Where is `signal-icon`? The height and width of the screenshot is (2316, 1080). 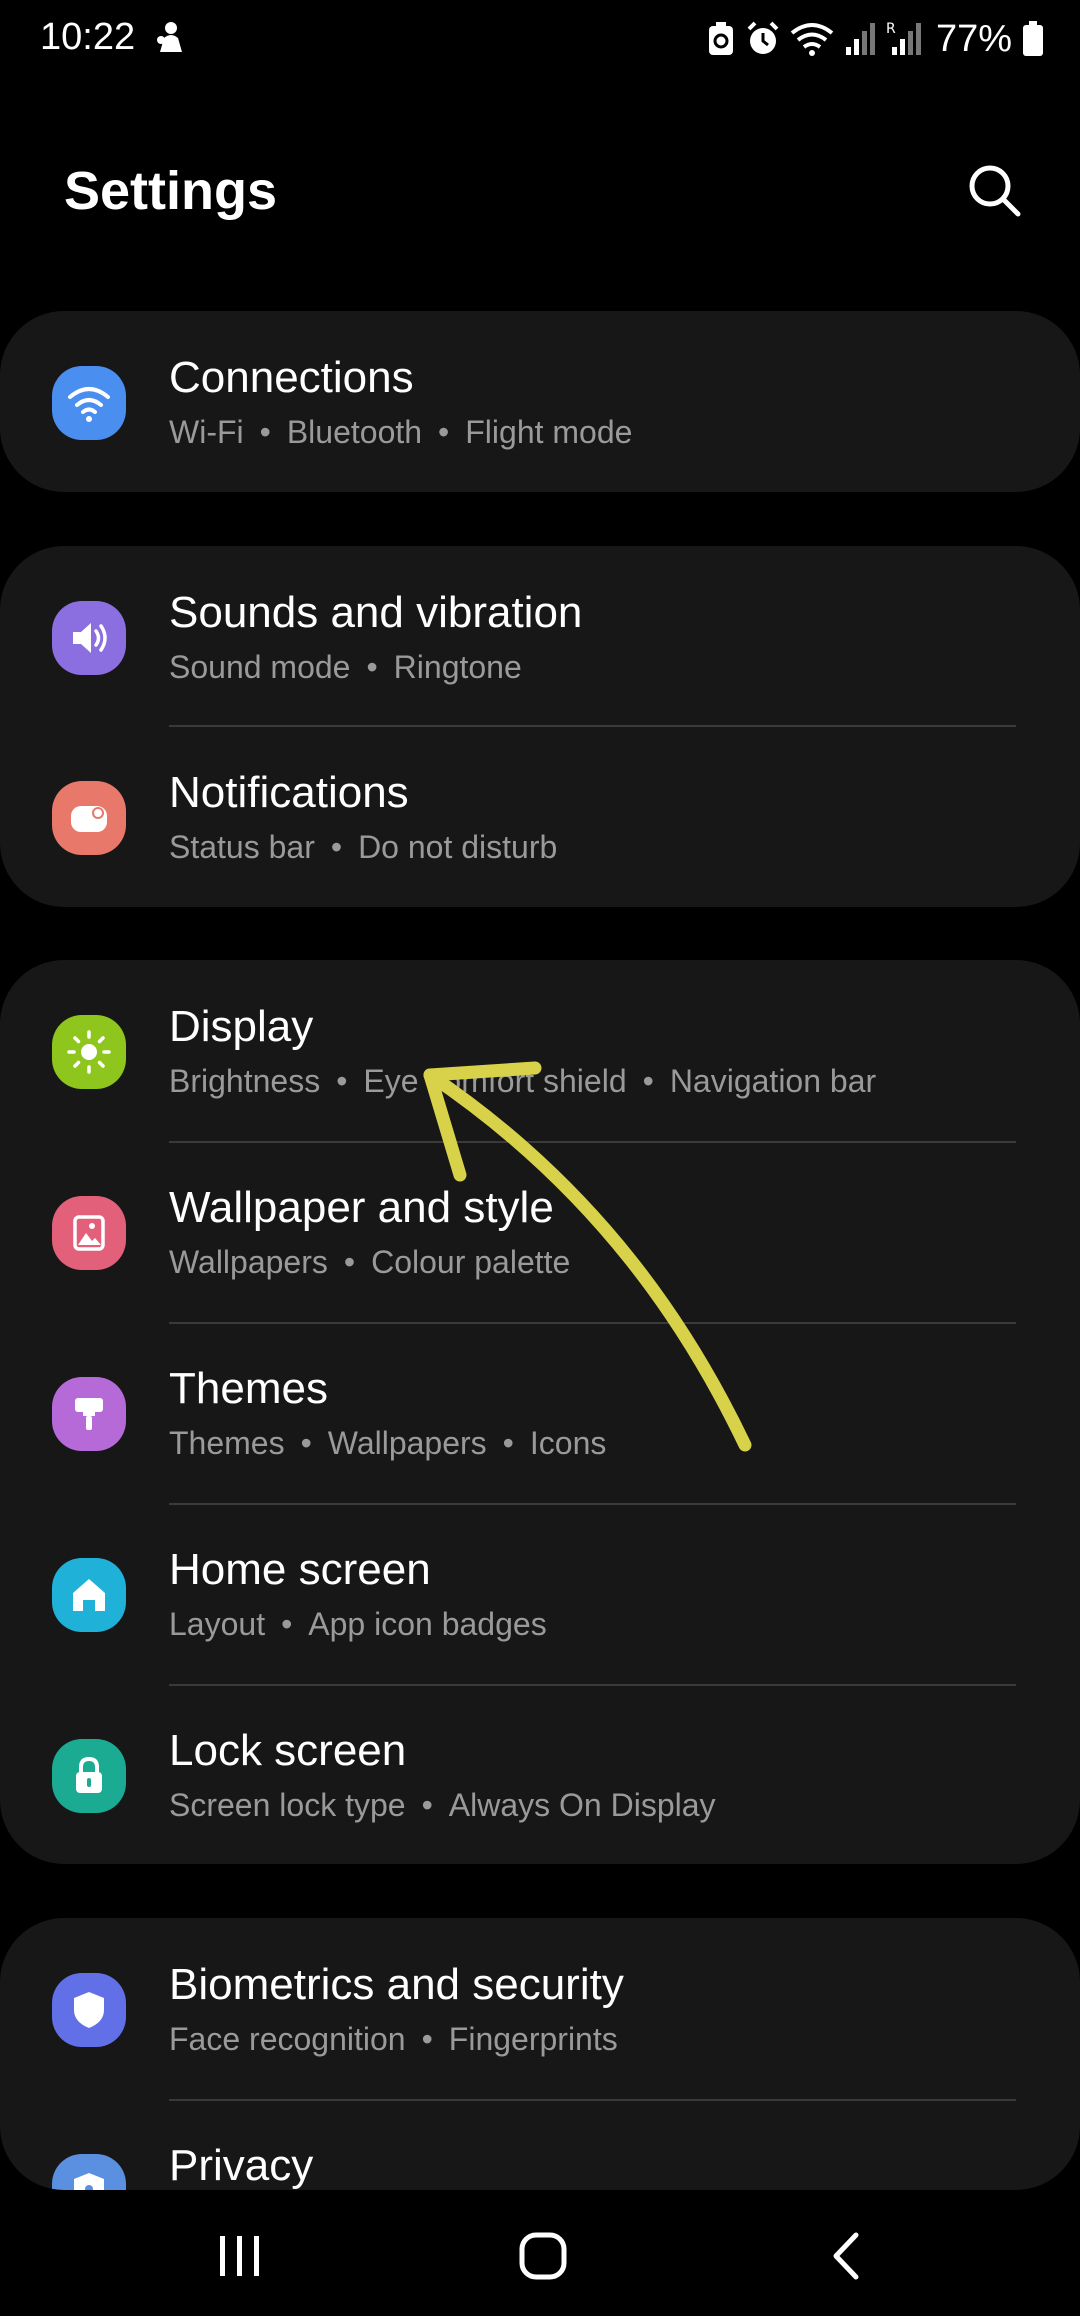
signal-icon is located at coordinates (860, 39).